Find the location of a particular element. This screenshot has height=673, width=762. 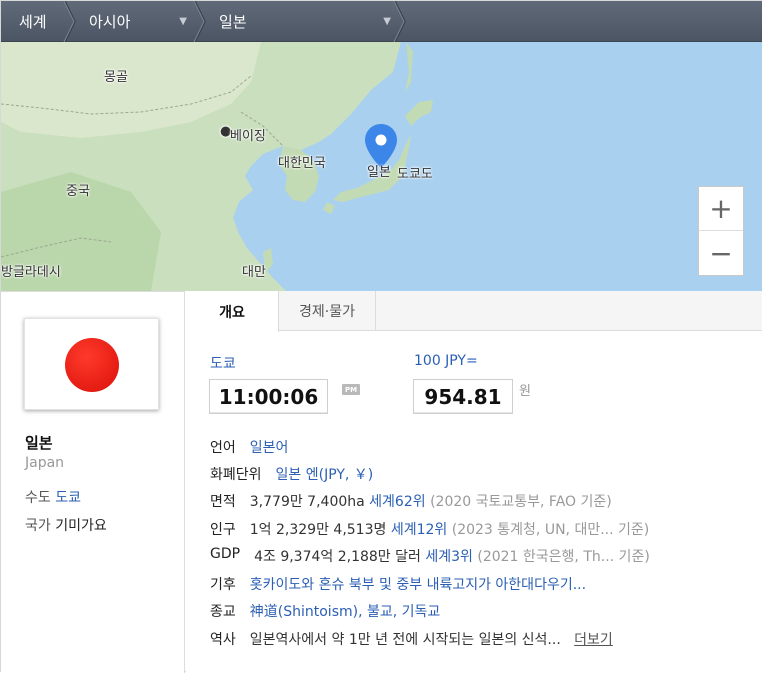

breadcrumb-label: 일본 is located at coordinates (233, 21).